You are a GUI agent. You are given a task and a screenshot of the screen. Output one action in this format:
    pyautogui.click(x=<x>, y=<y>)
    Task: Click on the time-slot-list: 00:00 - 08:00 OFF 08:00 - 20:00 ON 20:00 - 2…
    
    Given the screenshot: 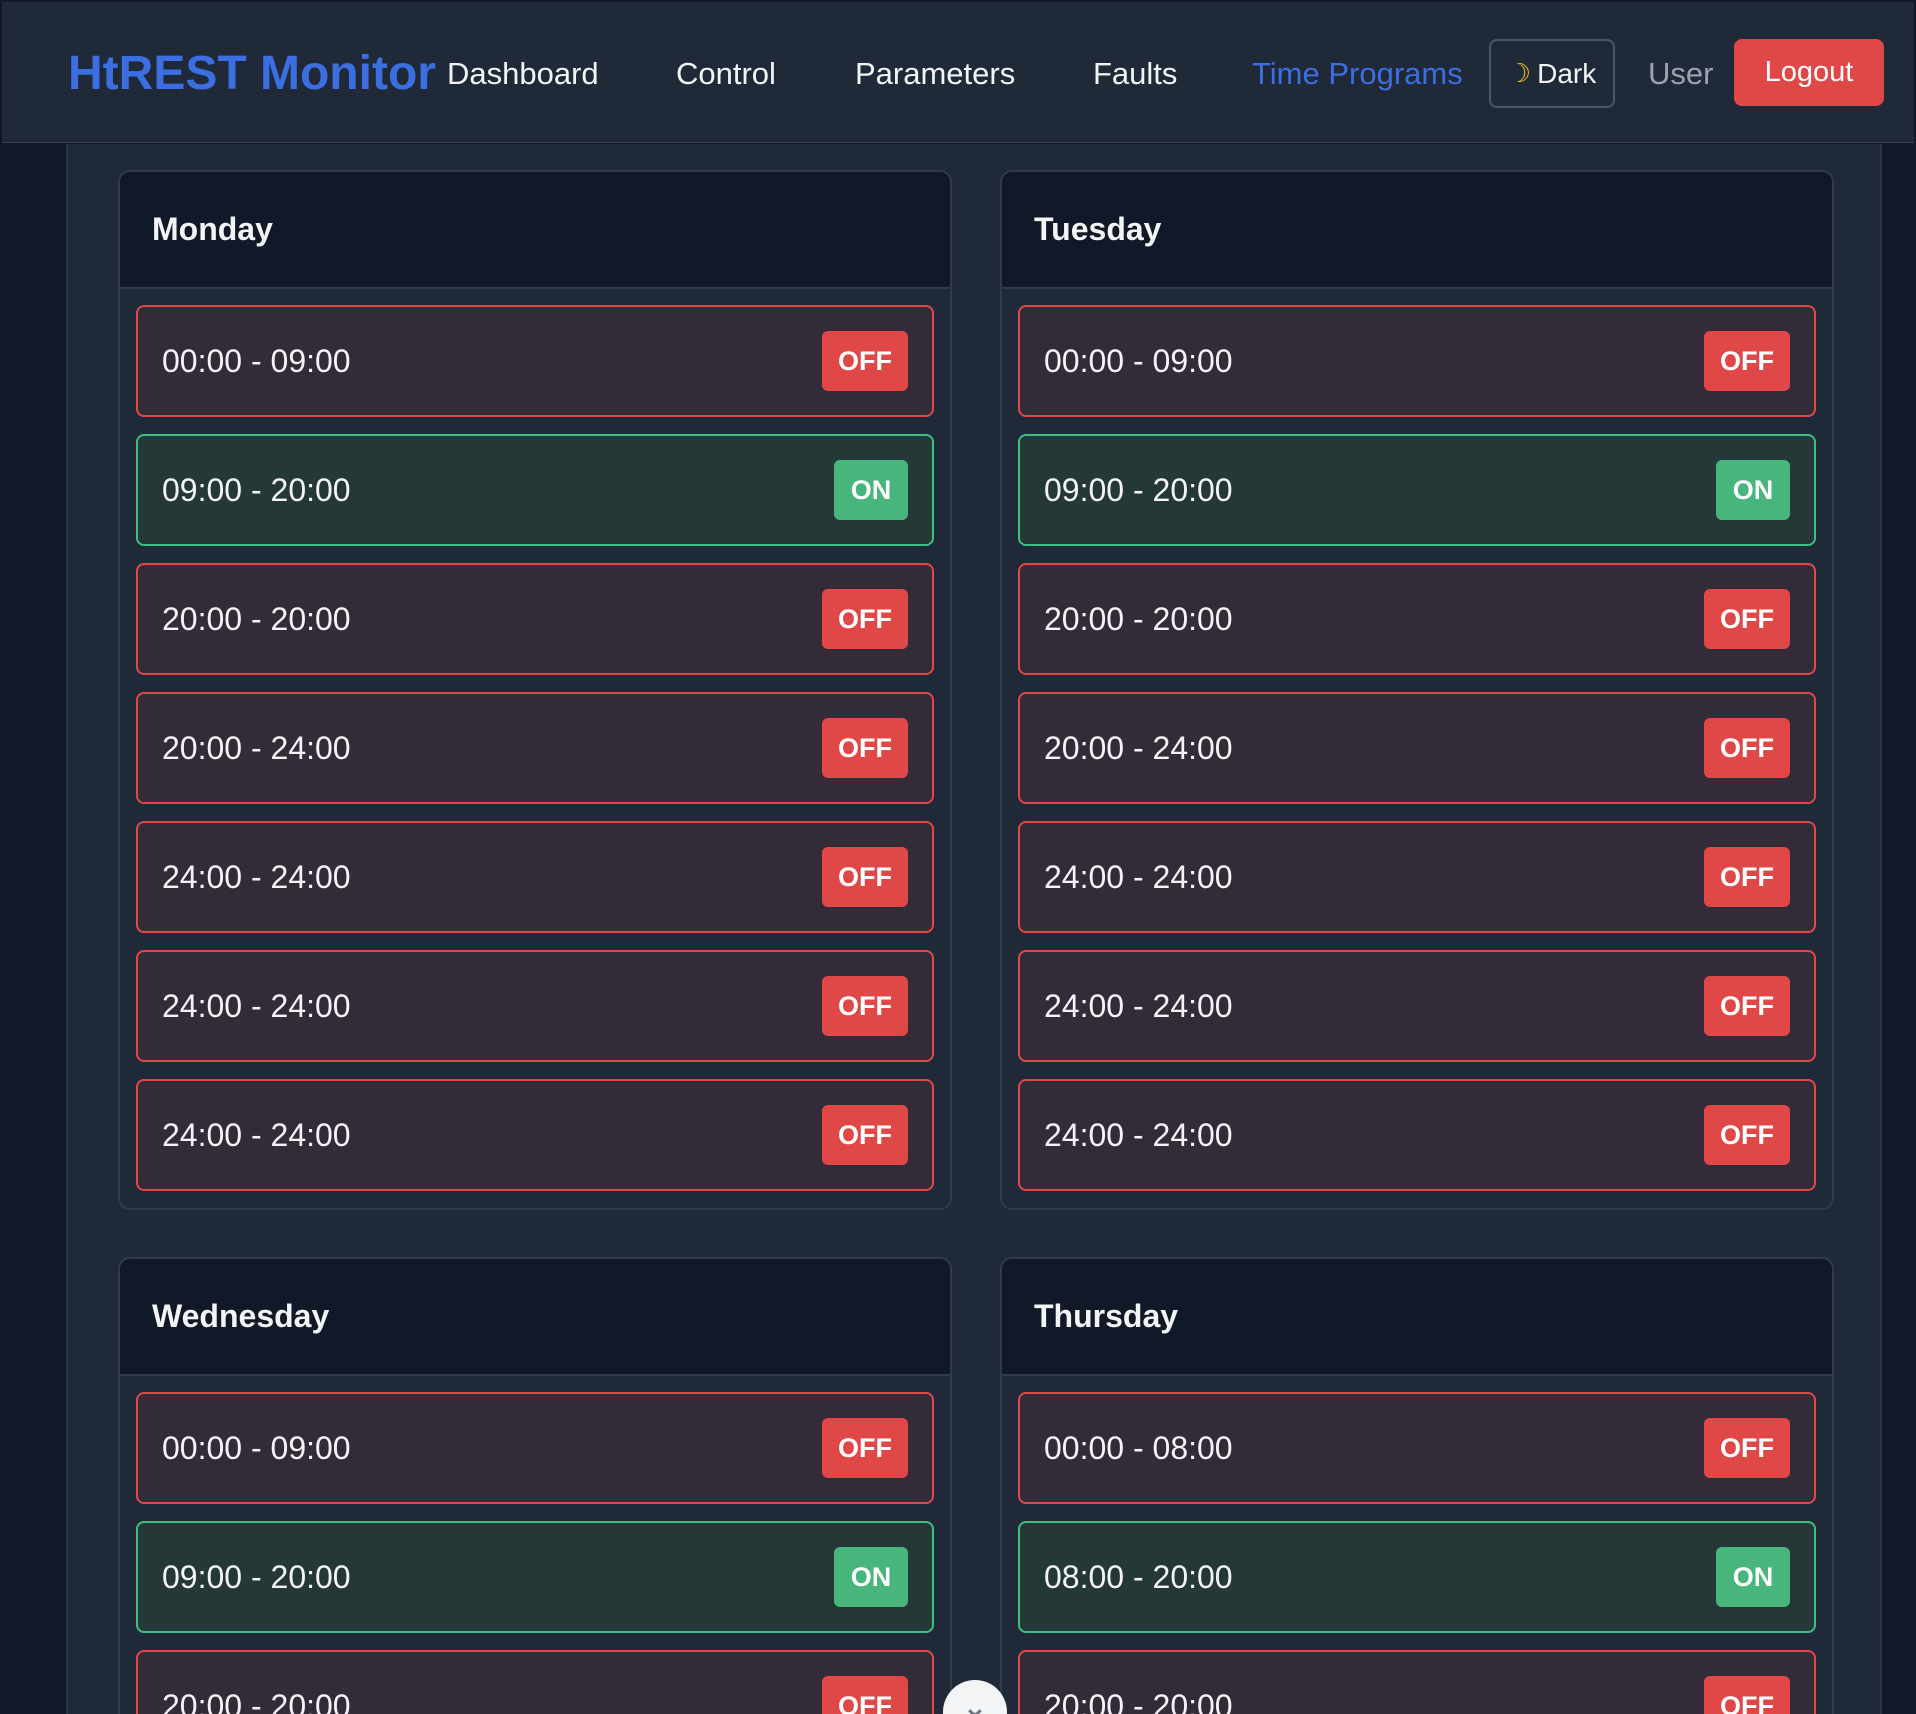 What is the action you would take?
    pyautogui.click(x=1417, y=1545)
    